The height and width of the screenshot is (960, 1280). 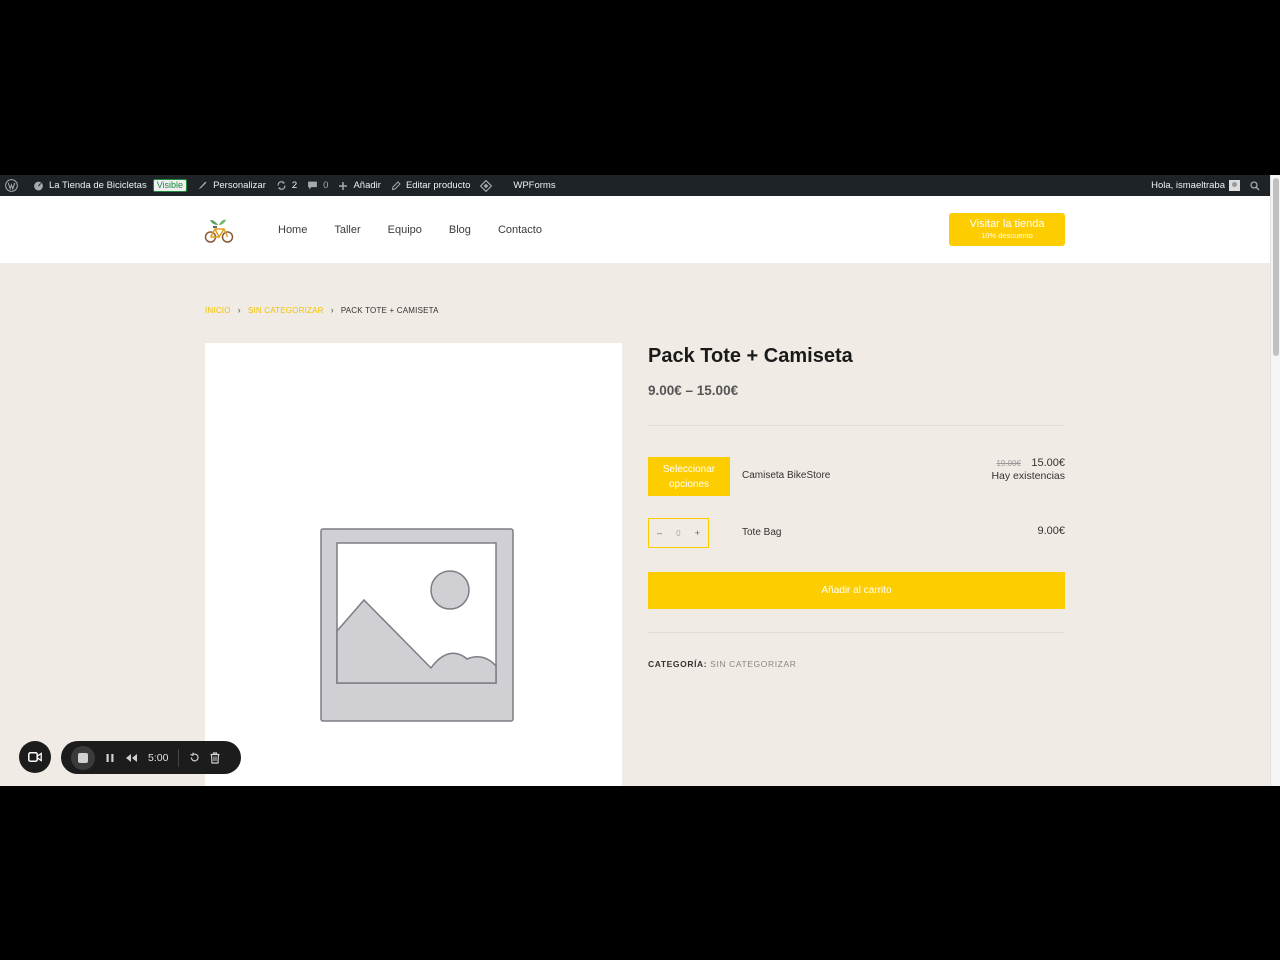 I want to click on pause-button, so click(x=110, y=758).